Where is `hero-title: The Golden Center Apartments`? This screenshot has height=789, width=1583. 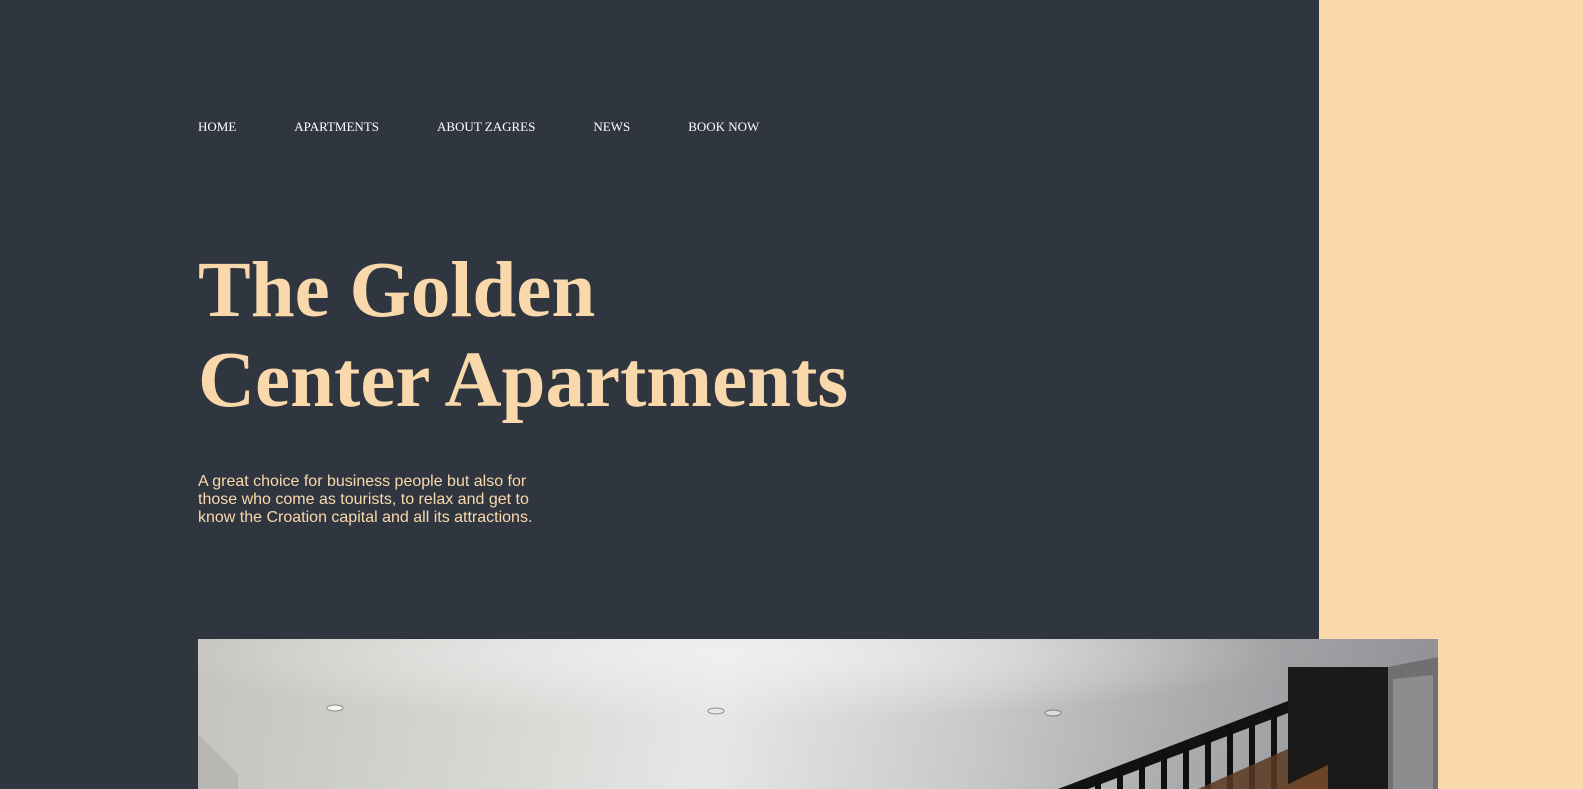
hero-title: The Golden Center Apartments is located at coordinates (523, 336).